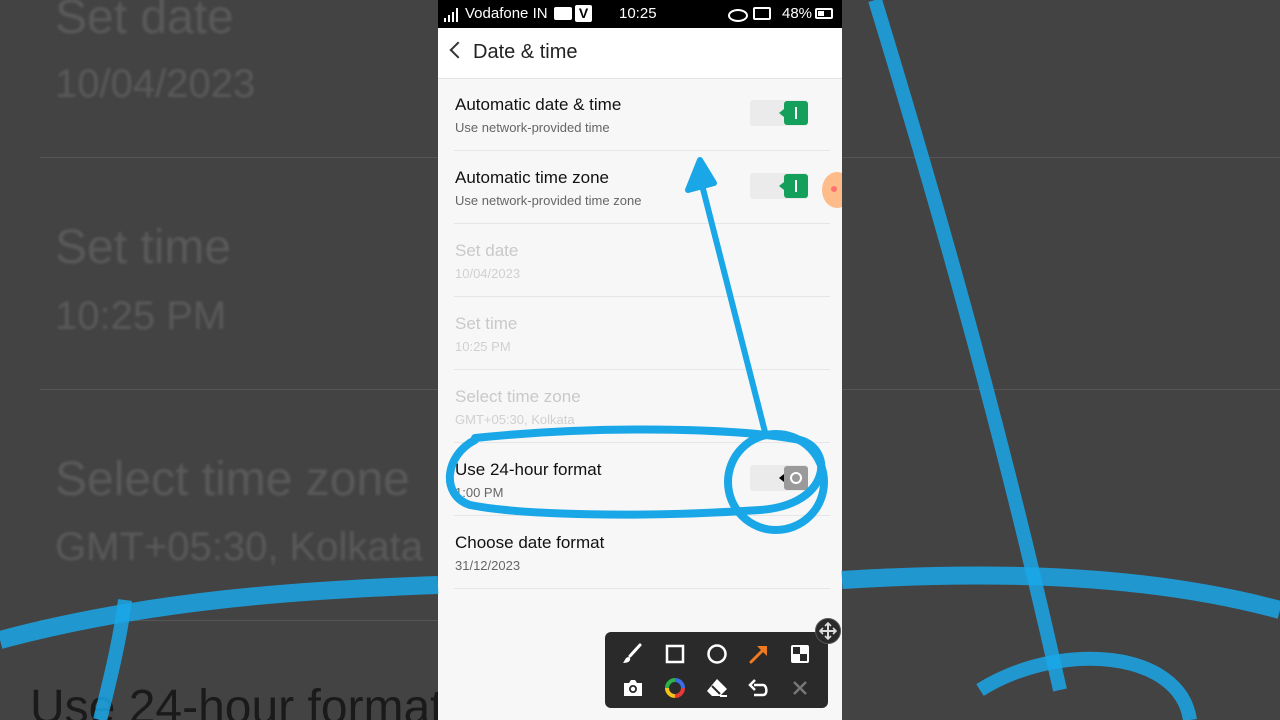 The image size is (1280, 720). Describe the element at coordinates (458, 50) in the screenshot. I see `back-arrow-icon` at that location.